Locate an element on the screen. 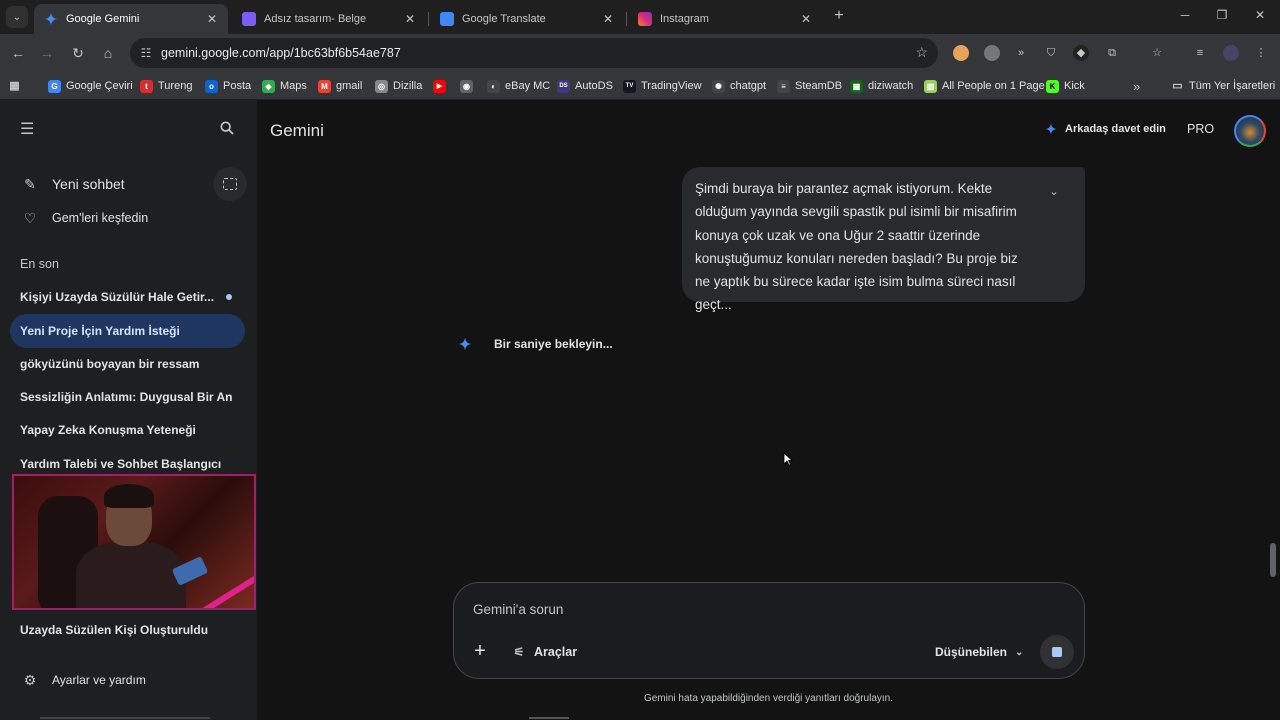 This screenshot has height=720, width=1280. gemini-brand: Gemini is located at coordinates (297, 131).